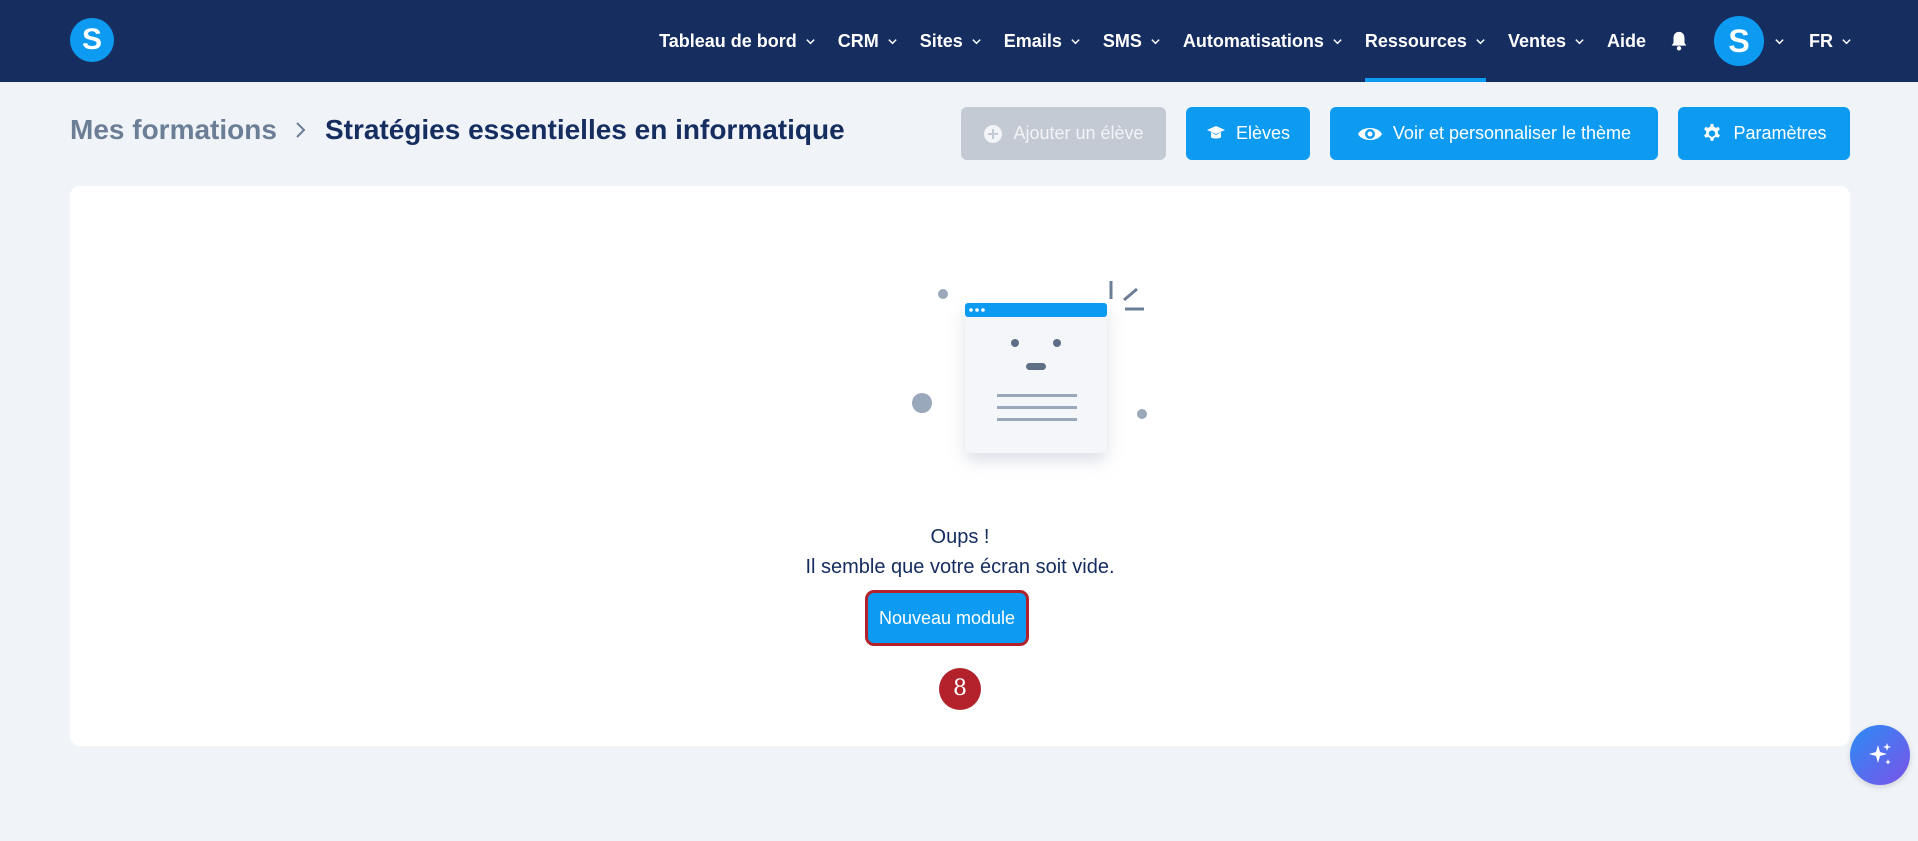 This screenshot has height=841, width=1918. Describe the element at coordinates (301, 130) in the screenshot. I see `chevron-right-icon` at that location.